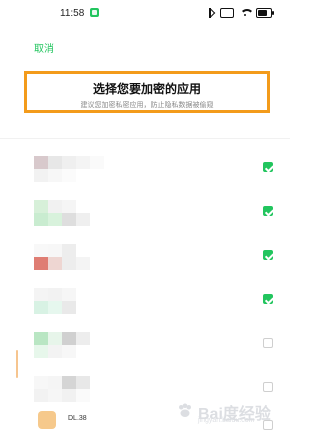 The width and height of the screenshot is (320, 446). Describe the element at coordinates (72, 13) in the screenshot. I see `status-time: 11:58` at that location.